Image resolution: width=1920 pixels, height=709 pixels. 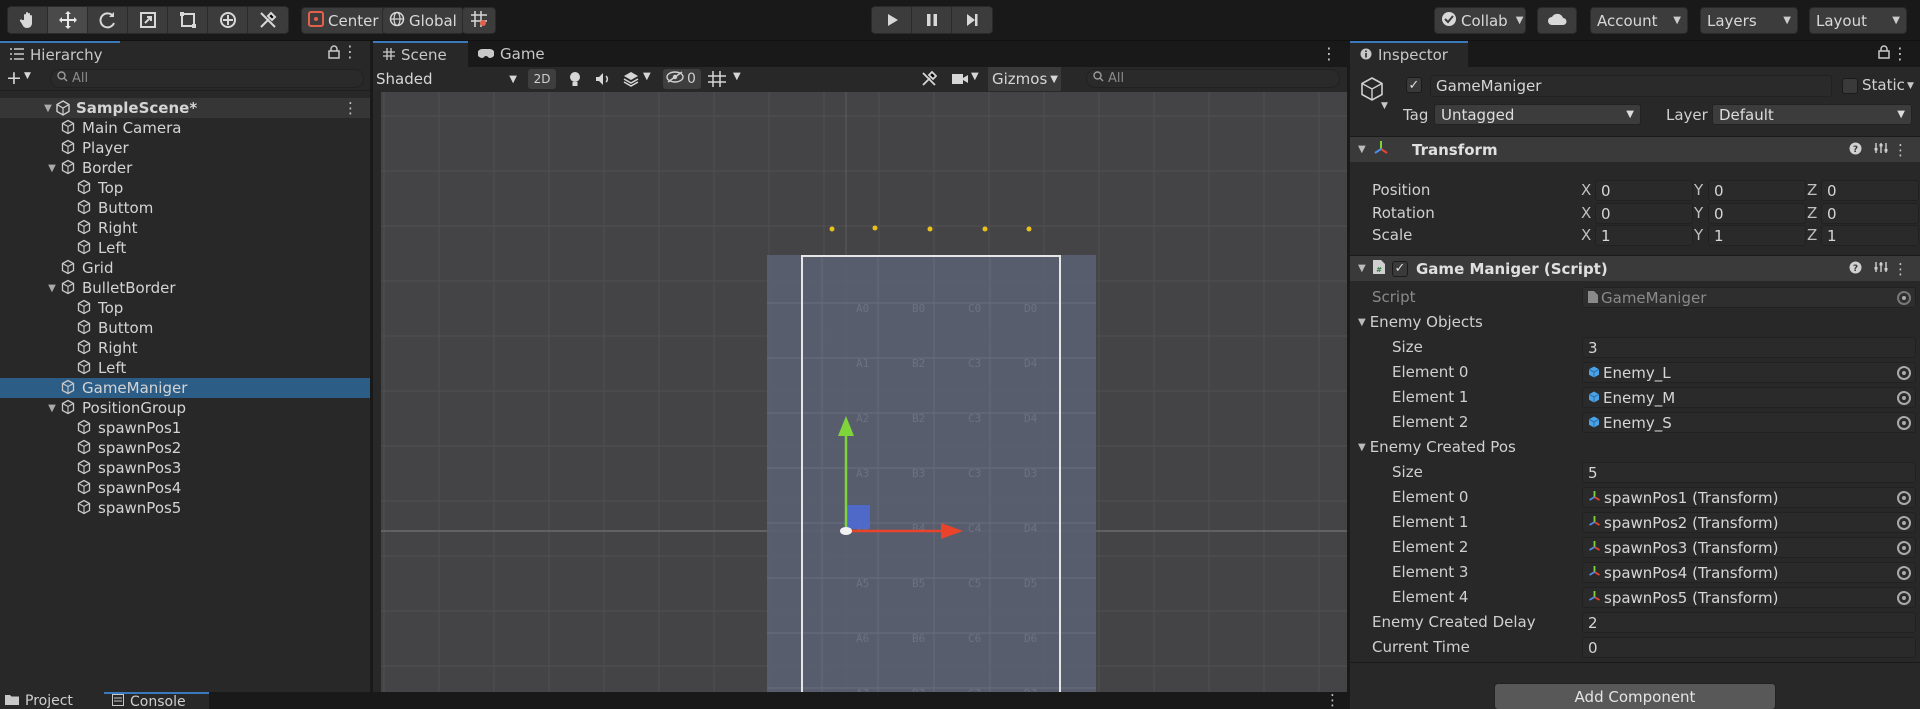 I want to click on hierarchy-item: spawnPos4, so click(x=185, y=488).